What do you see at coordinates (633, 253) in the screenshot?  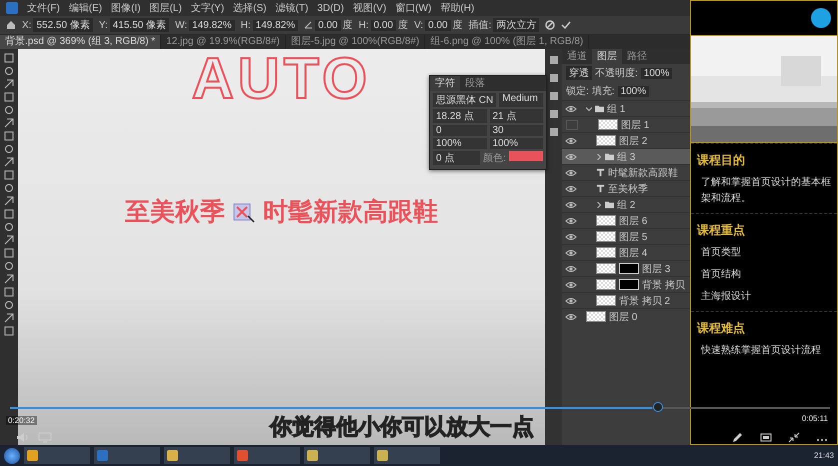 I see `layer-name: 图层 4` at bounding box center [633, 253].